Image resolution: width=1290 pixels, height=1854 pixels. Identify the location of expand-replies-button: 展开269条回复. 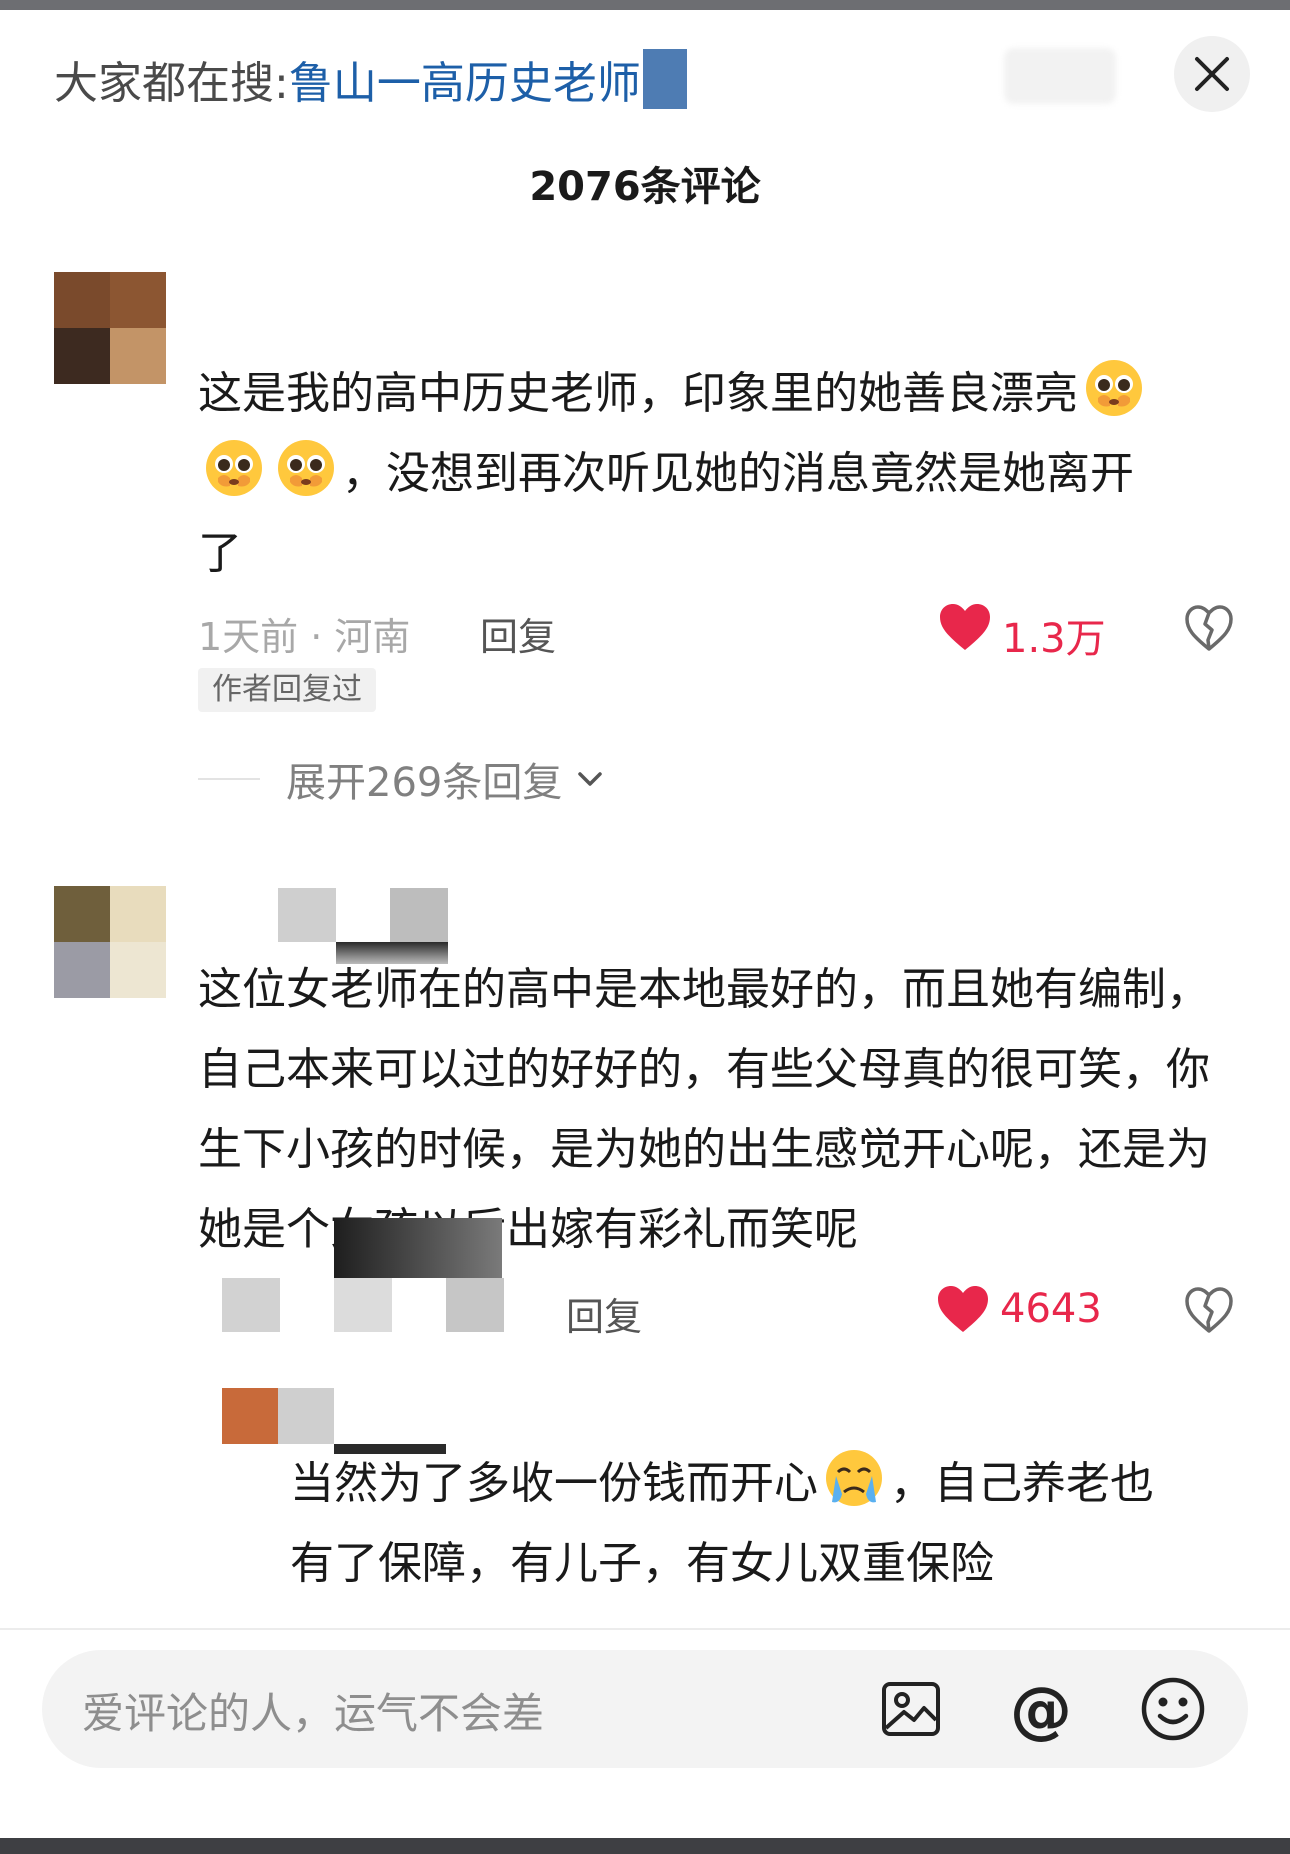
(401, 779).